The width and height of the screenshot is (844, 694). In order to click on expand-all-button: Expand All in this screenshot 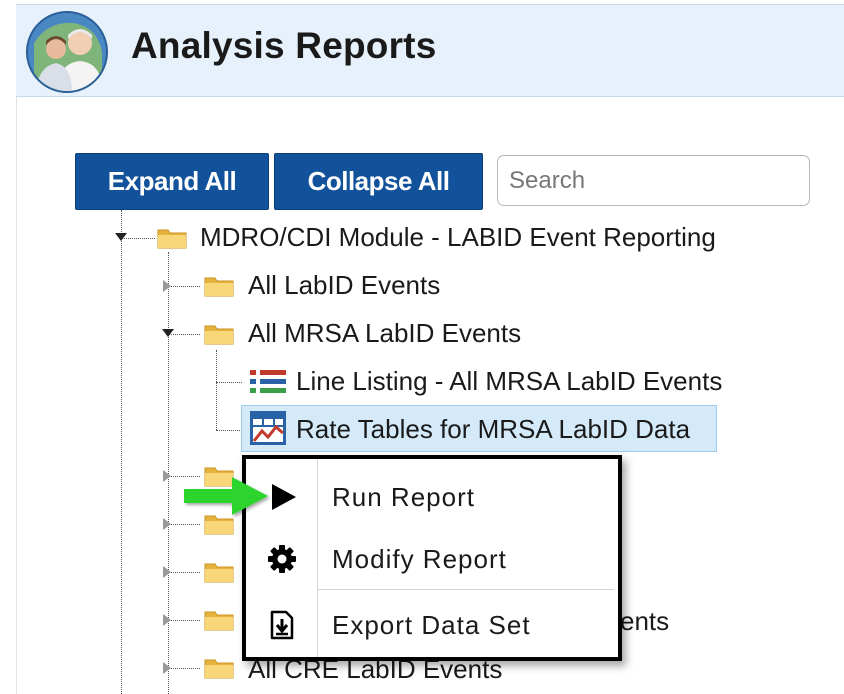, I will do `click(172, 181)`.